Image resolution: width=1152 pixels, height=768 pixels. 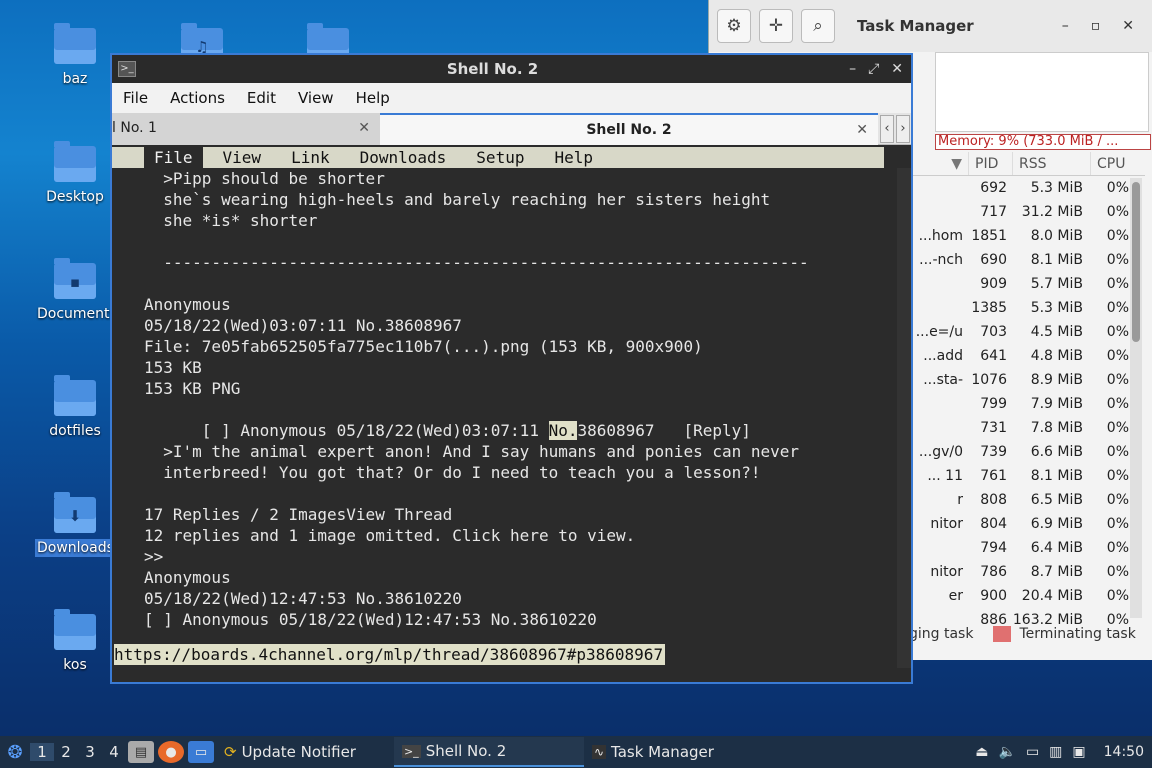 I want to click on maximize-icon: ▫, so click(x=1096, y=26).